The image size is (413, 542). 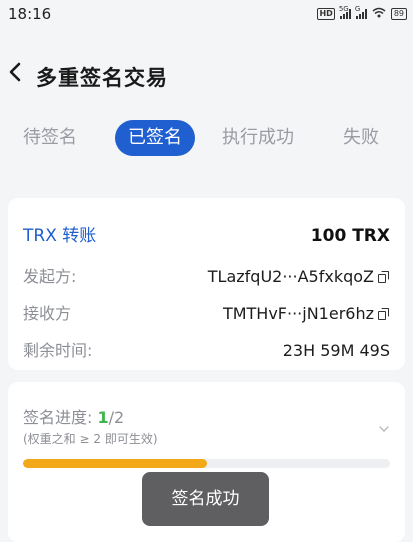 I want to click on signal-5g-icon: 5G, so click(x=345, y=12).